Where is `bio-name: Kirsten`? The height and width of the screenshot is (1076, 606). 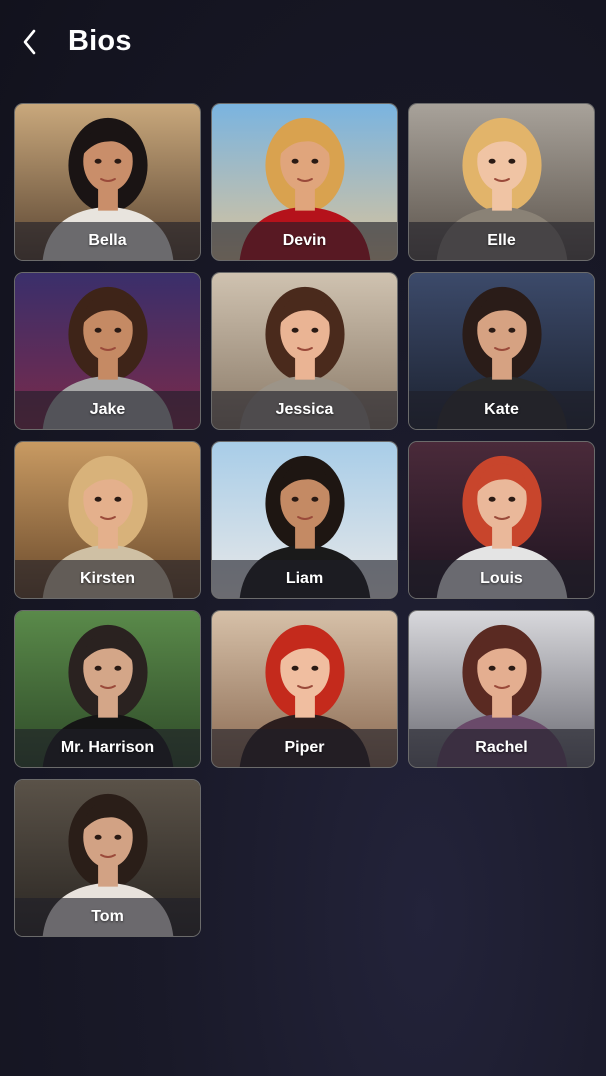 bio-name: Kirsten is located at coordinates (107, 578).